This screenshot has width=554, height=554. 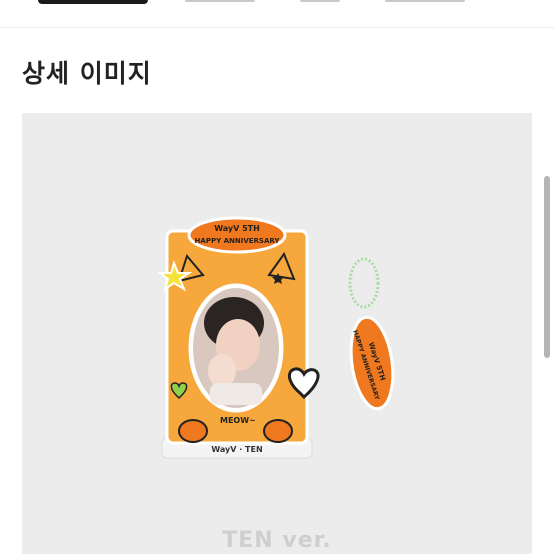 I want to click on cat-left, so click(x=193, y=431).